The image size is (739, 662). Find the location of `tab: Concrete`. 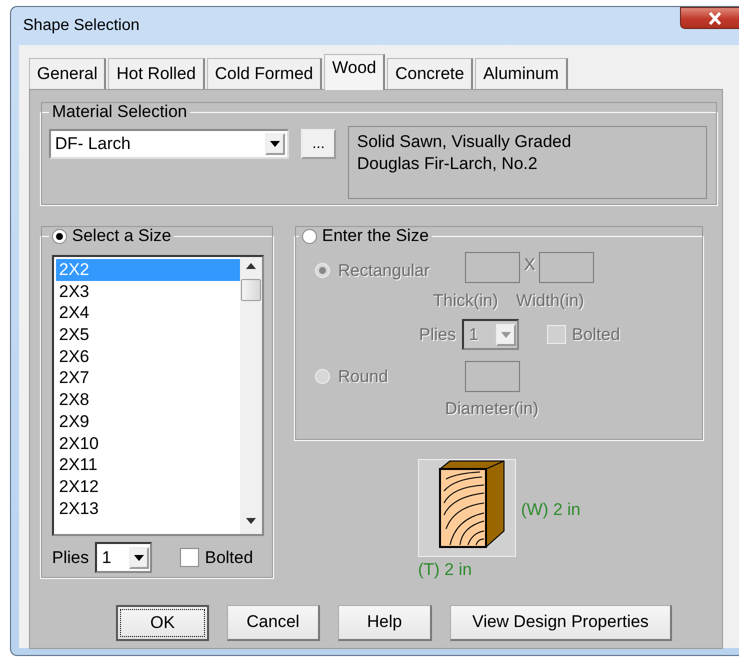

tab: Concrete is located at coordinates (430, 73).